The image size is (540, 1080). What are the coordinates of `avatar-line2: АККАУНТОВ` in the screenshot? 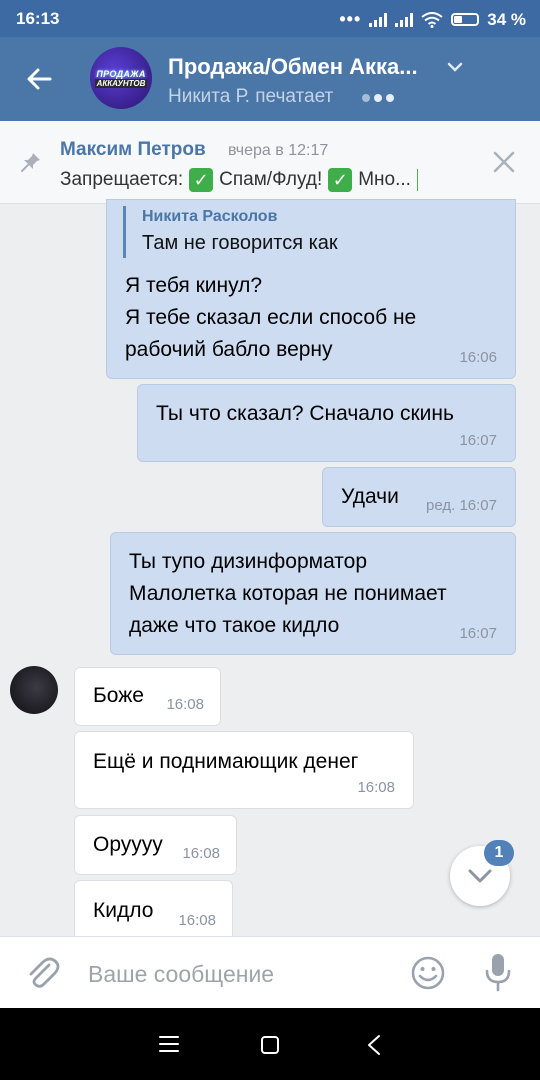 It's located at (121, 83).